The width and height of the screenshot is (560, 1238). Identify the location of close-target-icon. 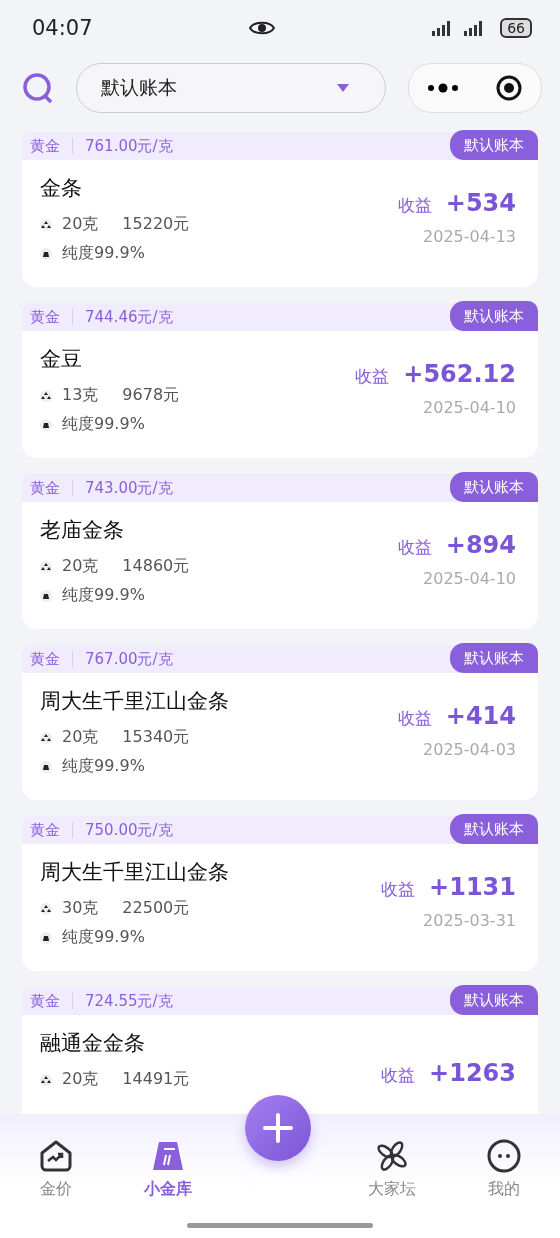
(509, 88).